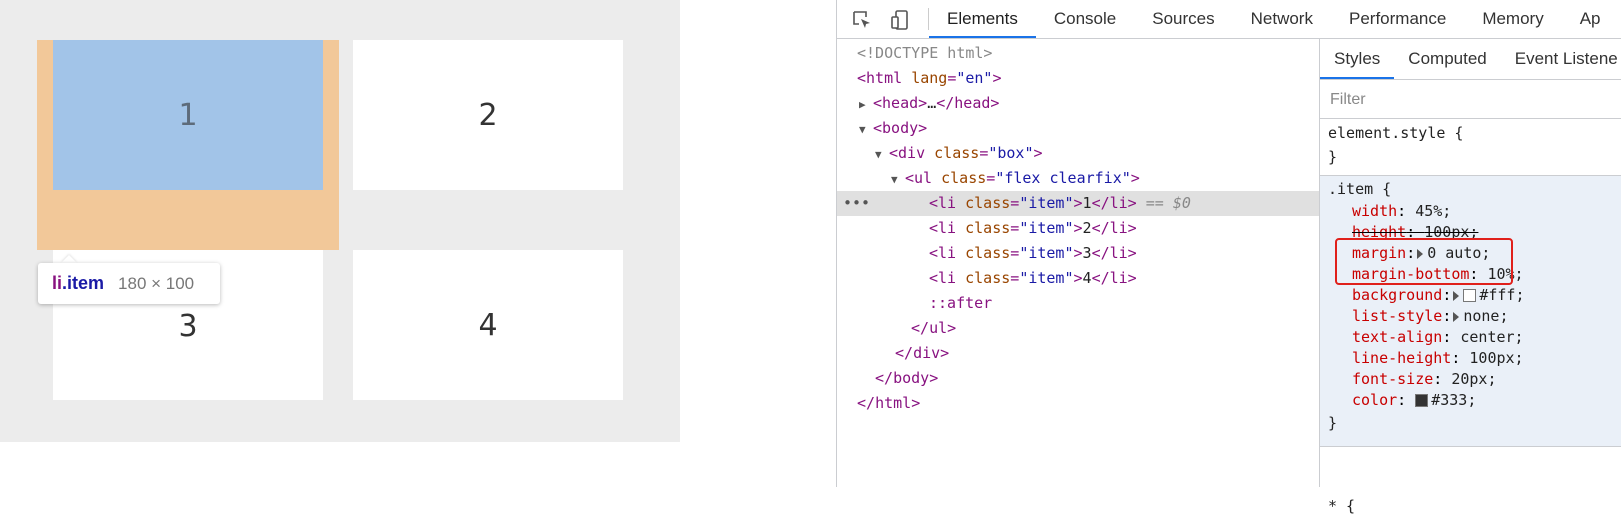  I want to click on prop-value: 20px;, so click(1473, 379).